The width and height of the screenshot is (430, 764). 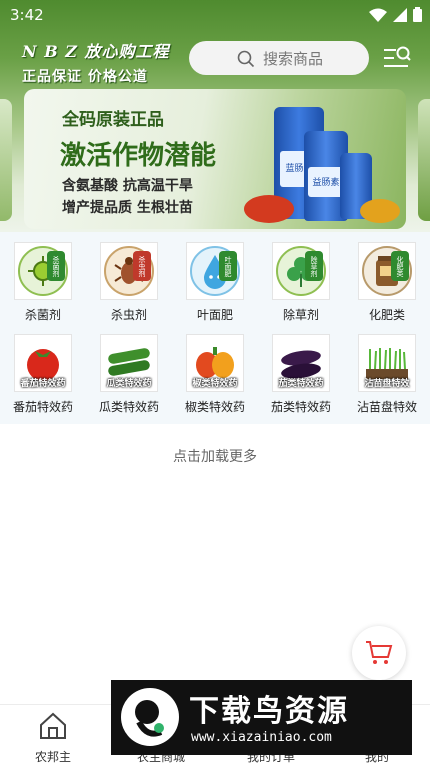 What do you see at coordinates (386, 407) in the screenshot?
I see `category-label: 沾苗盘特效` at bounding box center [386, 407].